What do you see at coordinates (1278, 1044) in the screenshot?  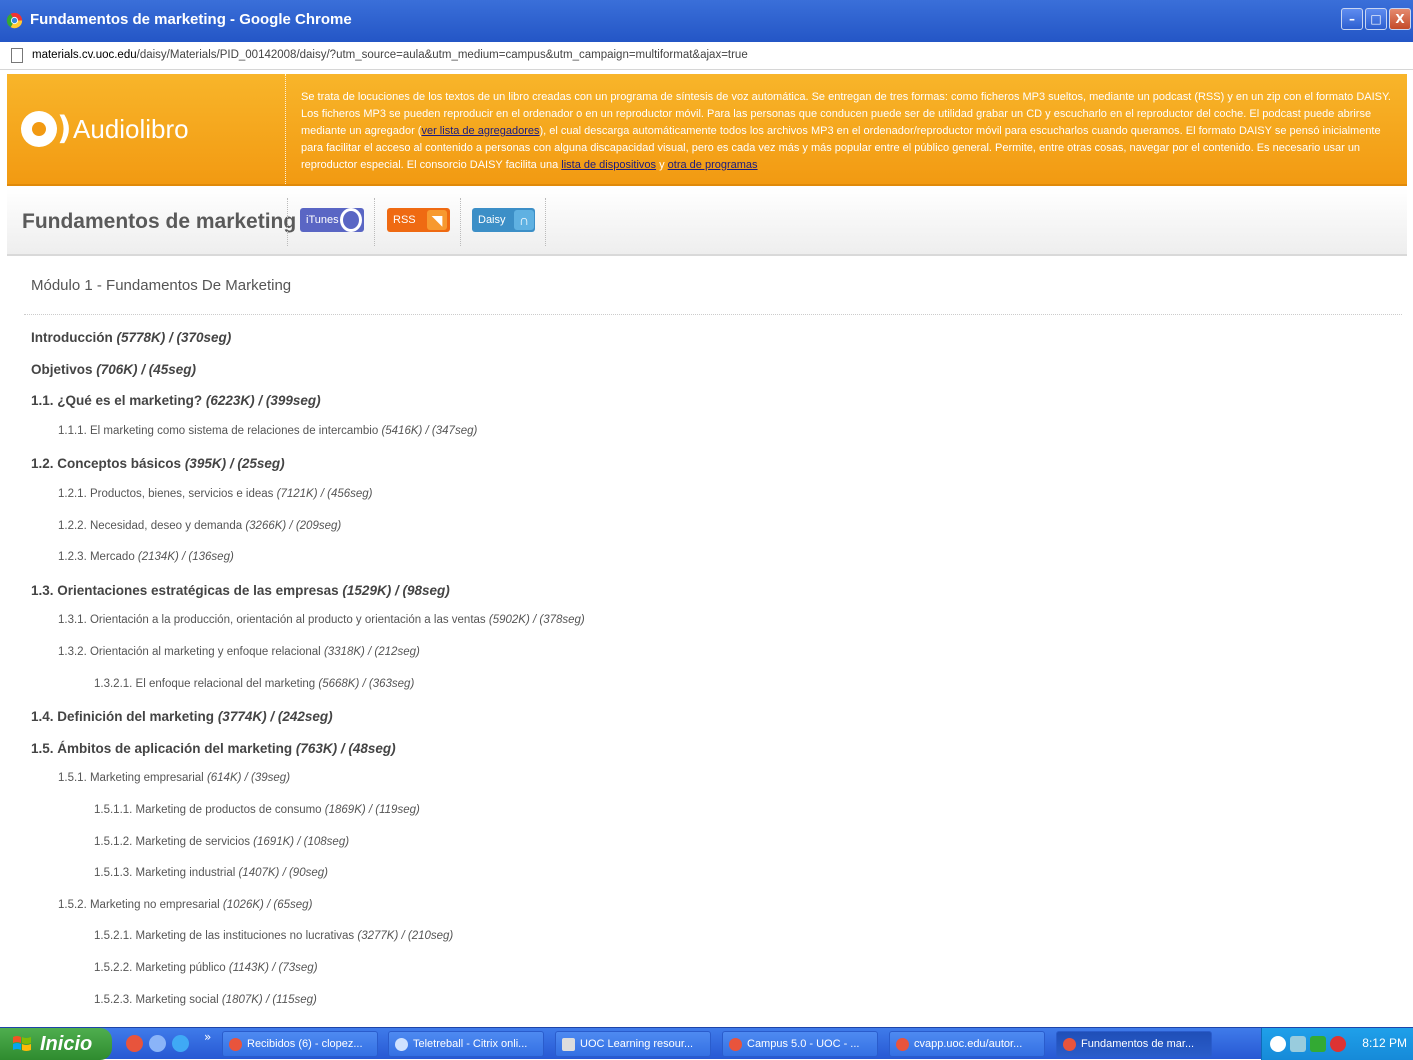 I see `tray-arrow-icon` at bounding box center [1278, 1044].